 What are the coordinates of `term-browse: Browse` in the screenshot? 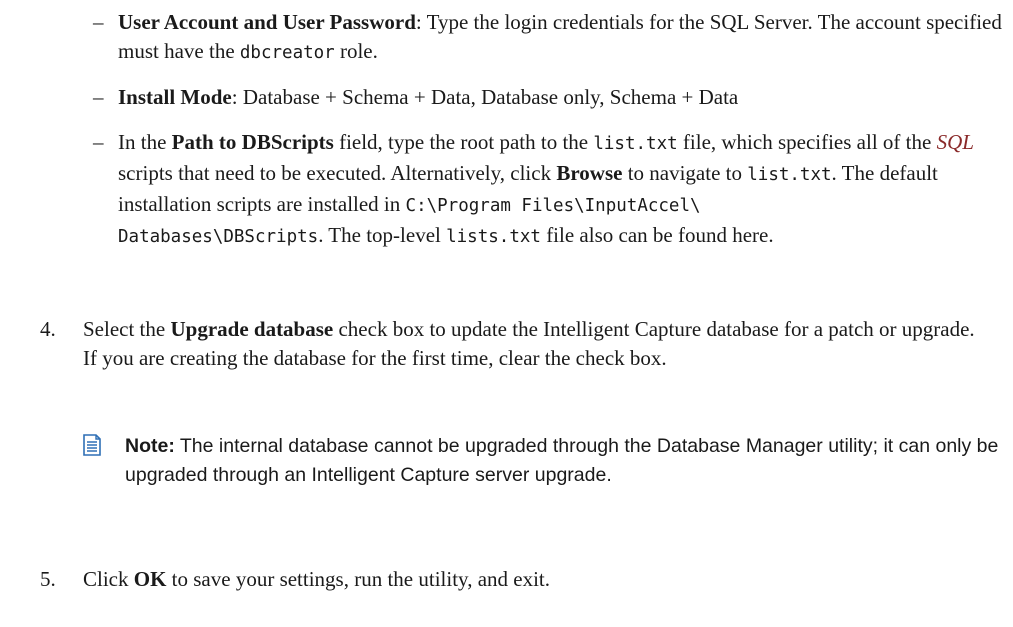 It's located at (589, 173).